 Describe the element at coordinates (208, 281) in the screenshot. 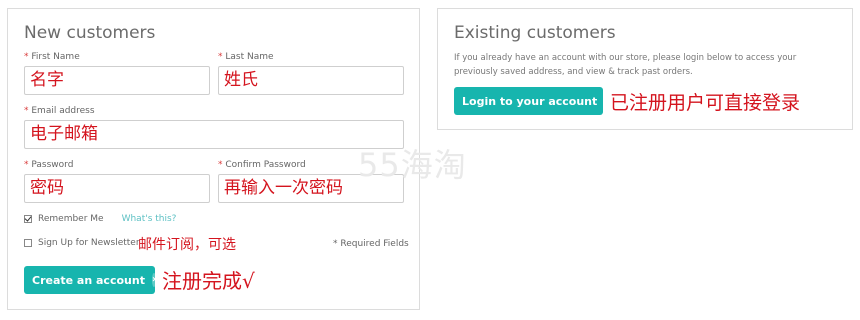

I see `create-account-annotation: 注册完成√` at that location.